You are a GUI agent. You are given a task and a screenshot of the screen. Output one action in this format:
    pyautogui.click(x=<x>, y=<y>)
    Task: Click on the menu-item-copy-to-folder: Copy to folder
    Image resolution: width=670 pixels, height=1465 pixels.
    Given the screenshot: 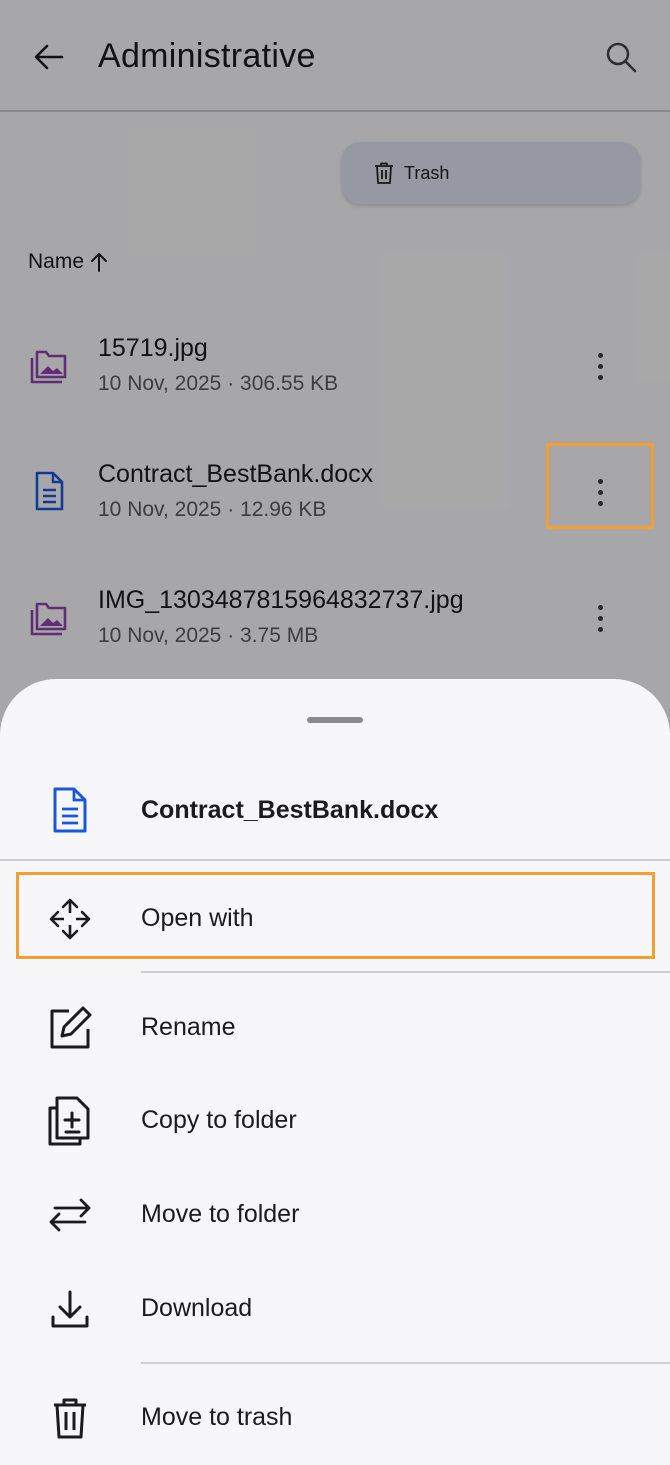 What is the action you would take?
    pyautogui.click(x=335, y=1121)
    